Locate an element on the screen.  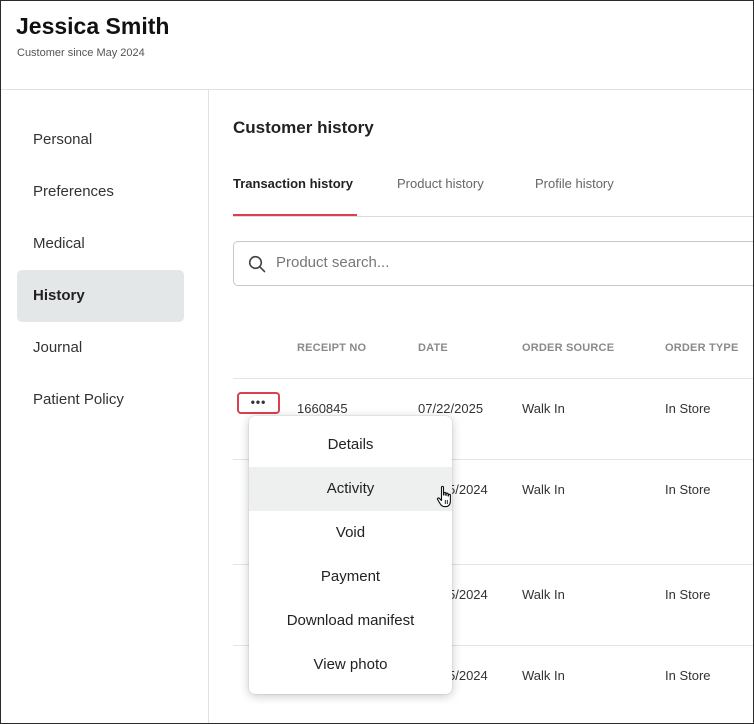
search-input is located at coordinates (511, 262).